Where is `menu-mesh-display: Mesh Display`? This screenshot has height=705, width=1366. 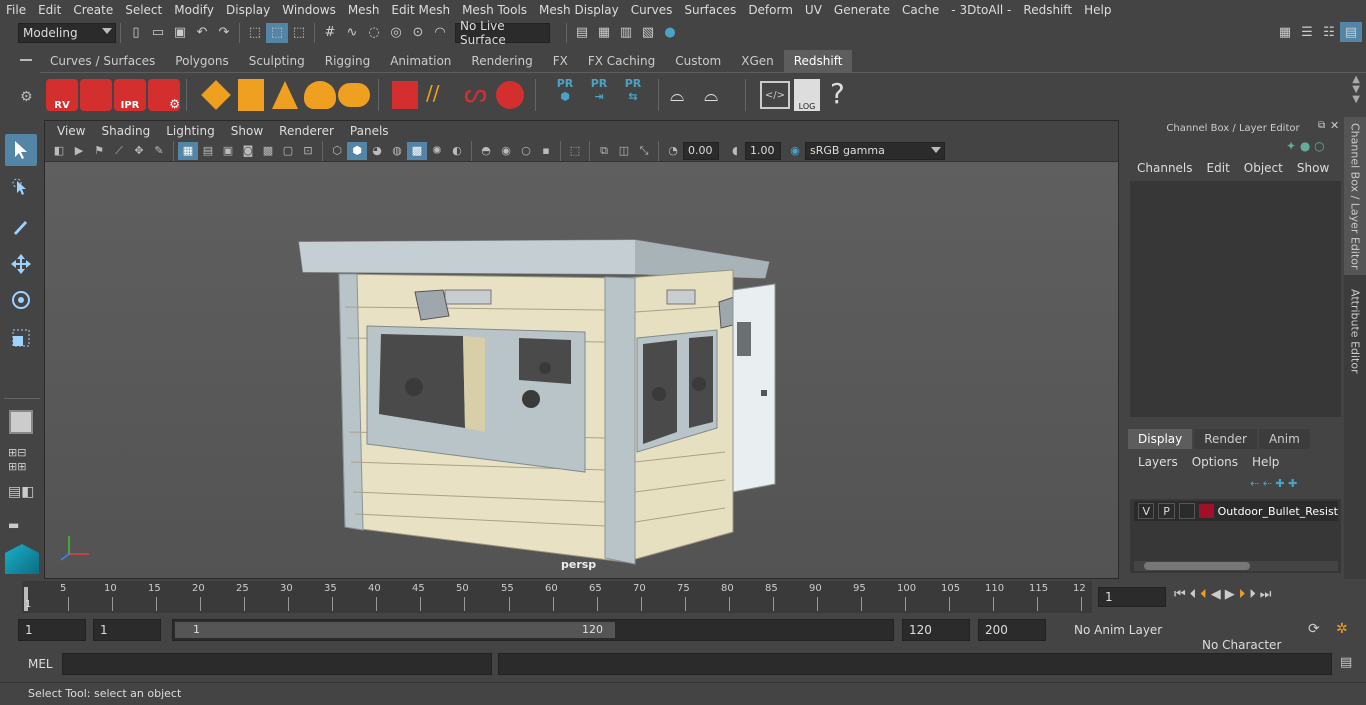 menu-mesh-display: Mesh Display is located at coordinates (579, 10).